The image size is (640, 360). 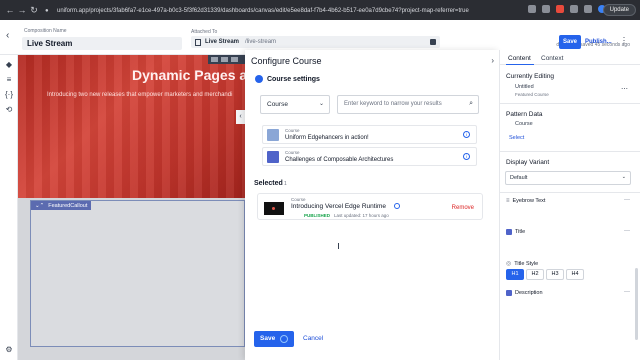 I want to click on section-title-text: Course settings, so click(x=293, y=79).